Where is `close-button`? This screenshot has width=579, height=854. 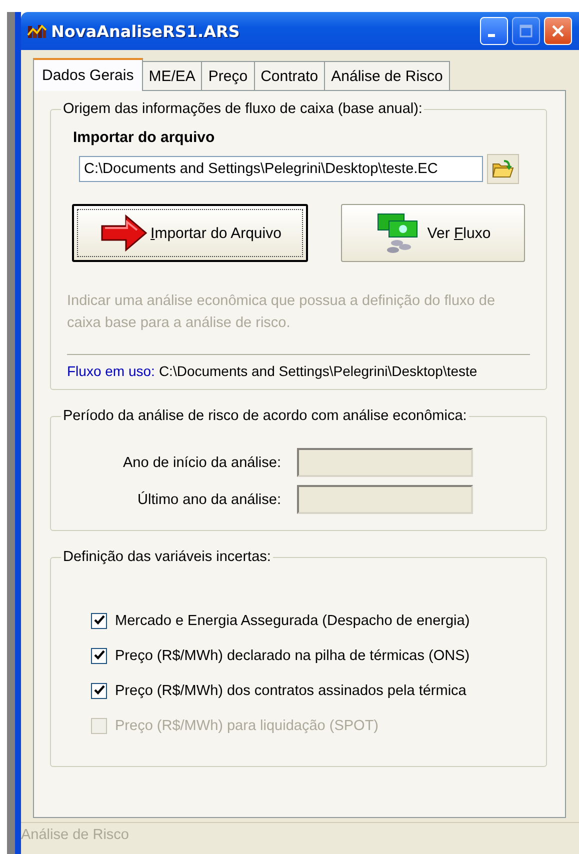 close-button is located at coordinates (558, 31).